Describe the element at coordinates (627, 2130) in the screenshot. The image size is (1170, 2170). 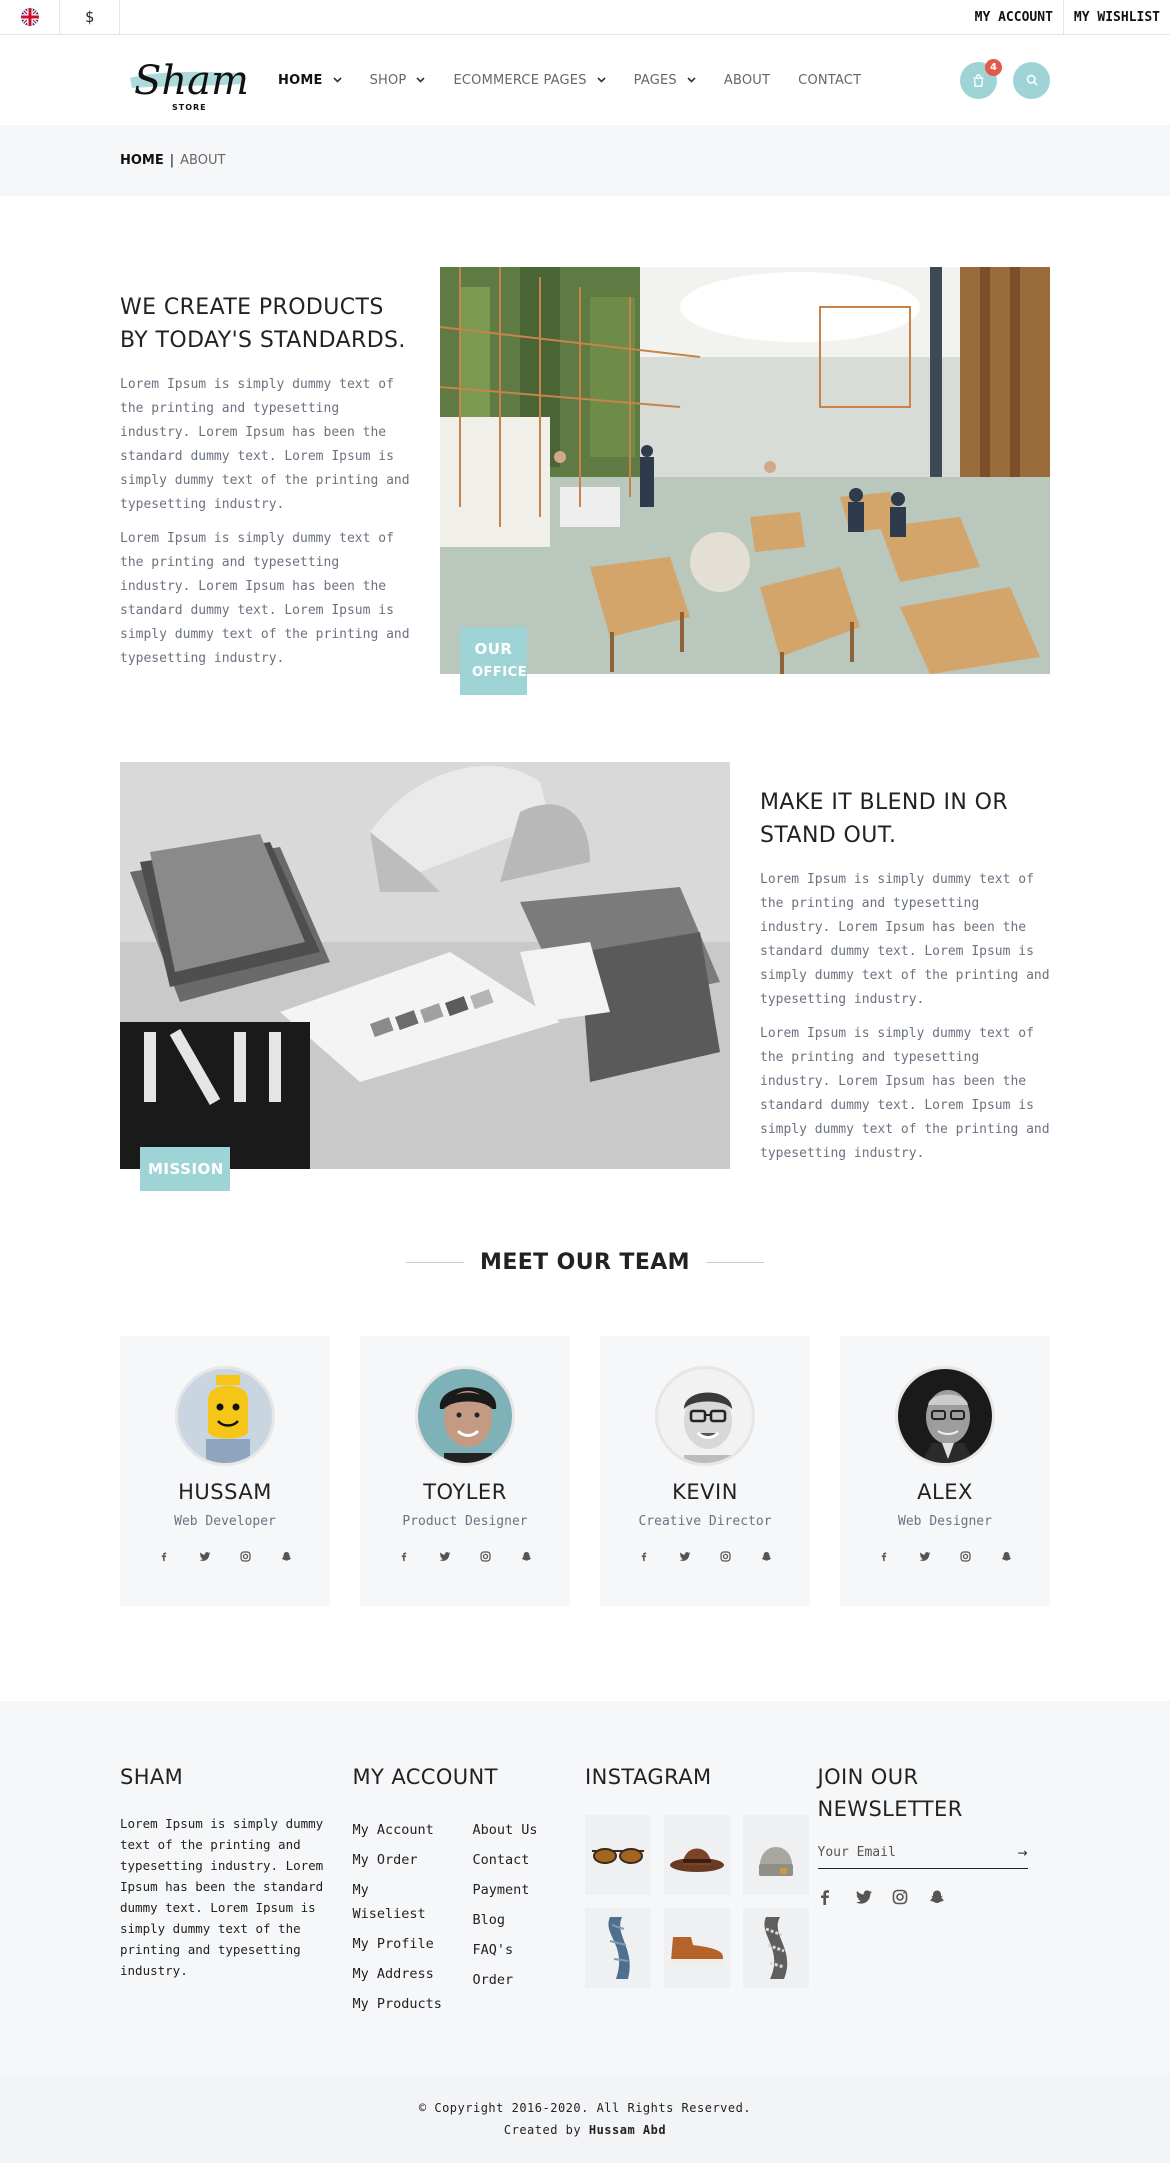
I see `author-link: Hussam Abd` at that location.